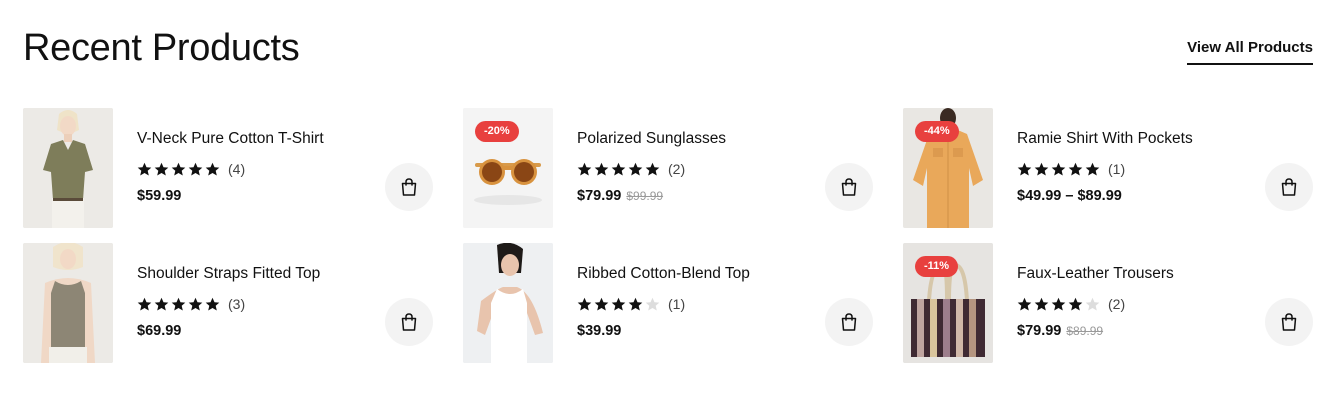  What do you see at coordinates (599, 331) in the screenshot?
I see `product-price: $39.99` at bounding box center [599, 331].